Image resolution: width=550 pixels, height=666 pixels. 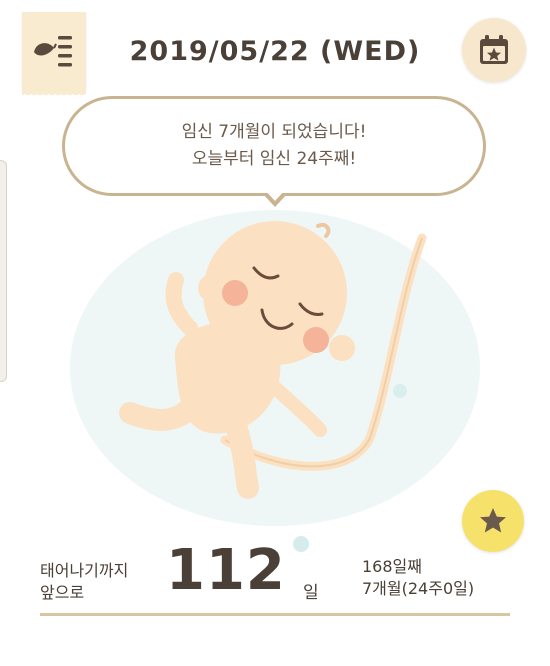 I want to click on speech-bubble-tail, so click(x=275, y=198).